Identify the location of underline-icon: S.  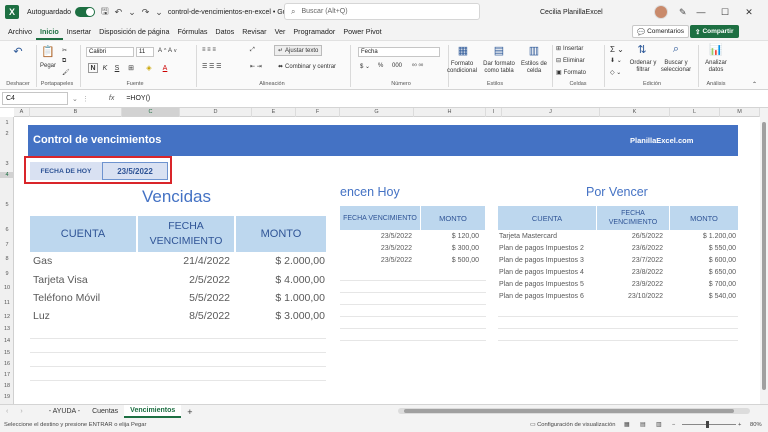
(117, 68).